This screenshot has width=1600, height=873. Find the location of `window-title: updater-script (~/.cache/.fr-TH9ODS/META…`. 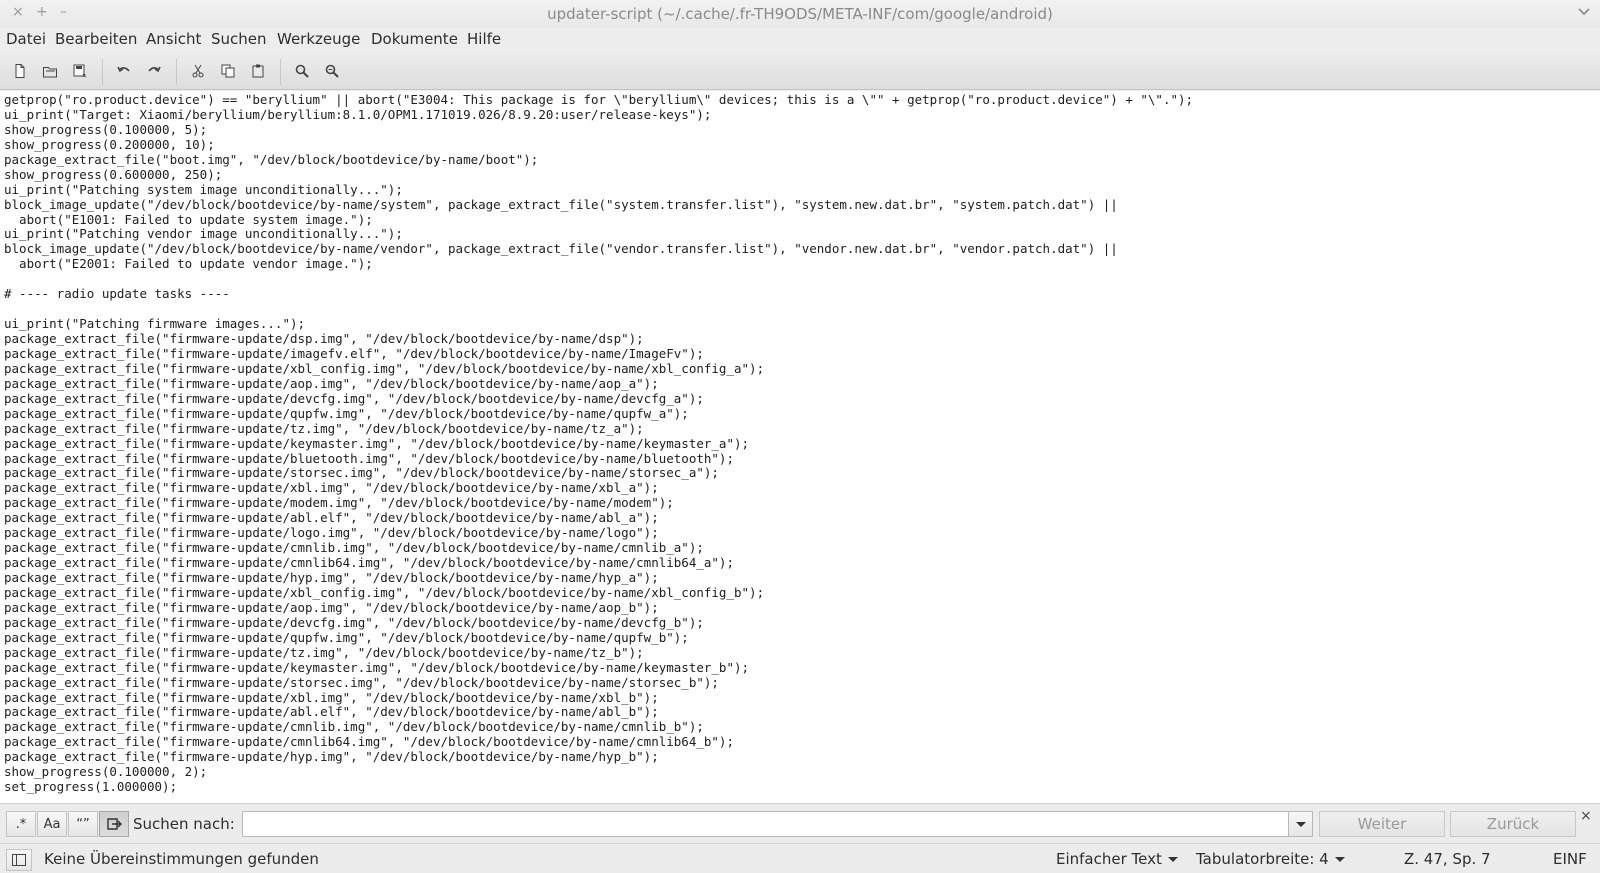

window-title: updater-script (~/.cache/.fr-TH9ODS/META… is located at coordinates (800, 14).